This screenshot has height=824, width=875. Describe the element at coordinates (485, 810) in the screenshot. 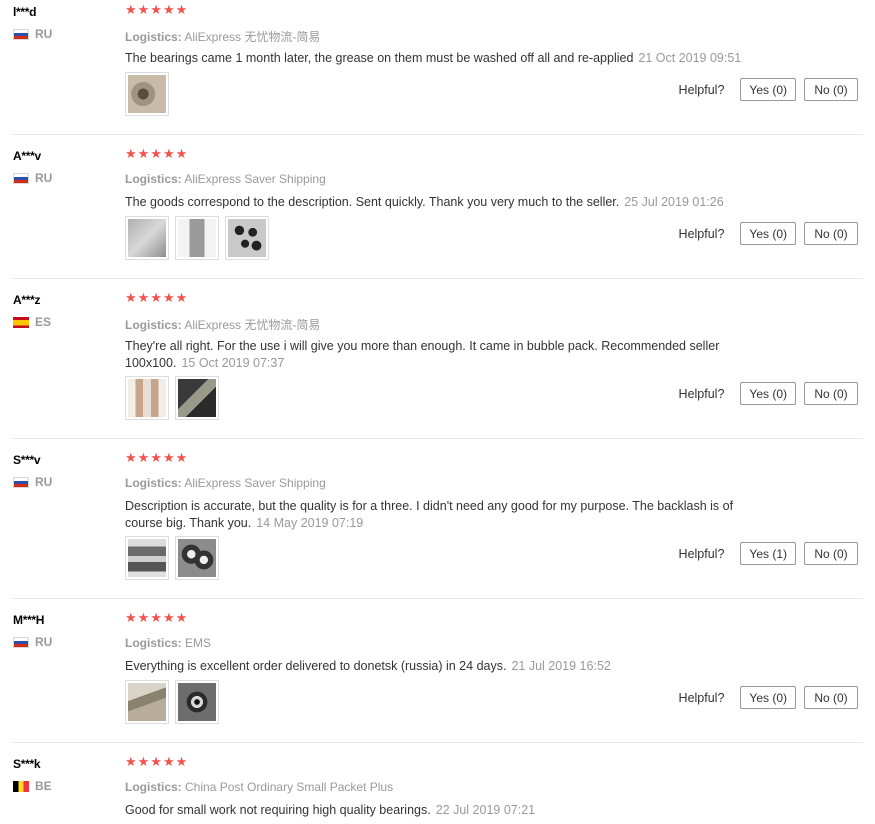

I see `review-date: 22 Jul 2019 07:21` at that location.